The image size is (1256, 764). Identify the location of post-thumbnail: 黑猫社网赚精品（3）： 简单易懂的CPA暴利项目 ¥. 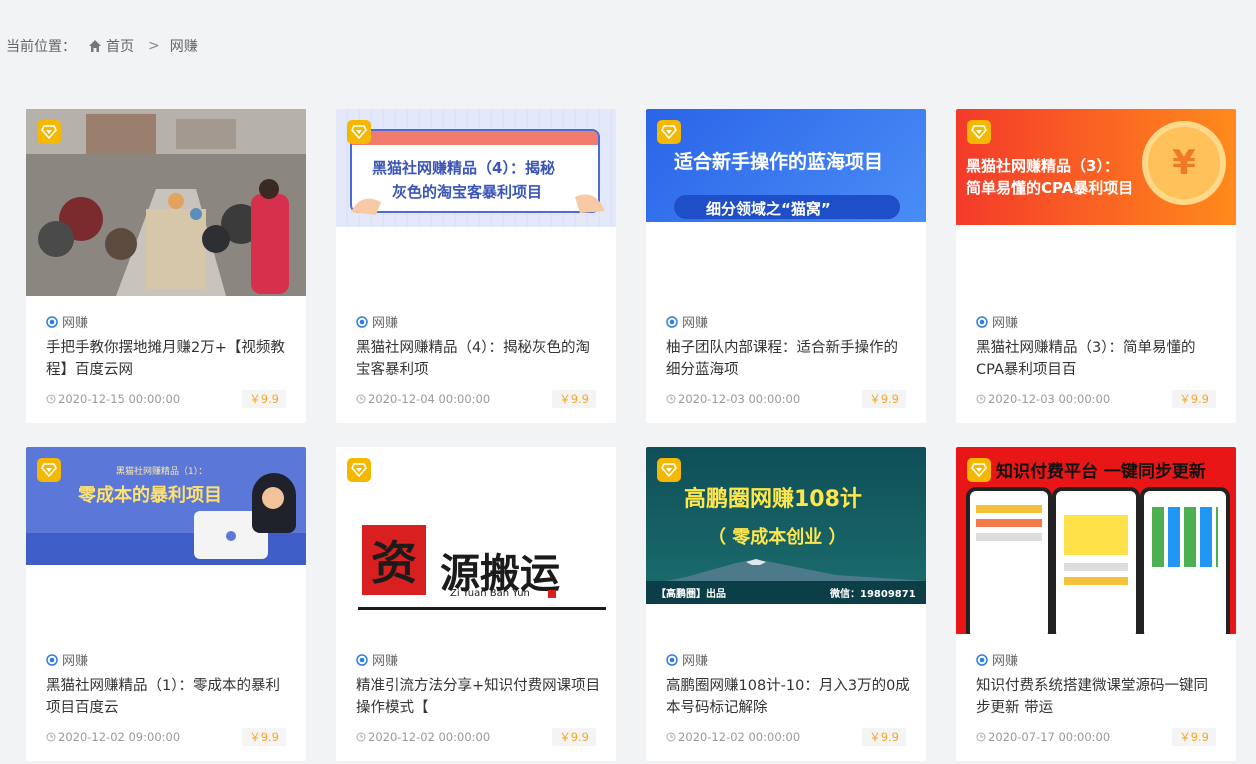
(1096, 167).